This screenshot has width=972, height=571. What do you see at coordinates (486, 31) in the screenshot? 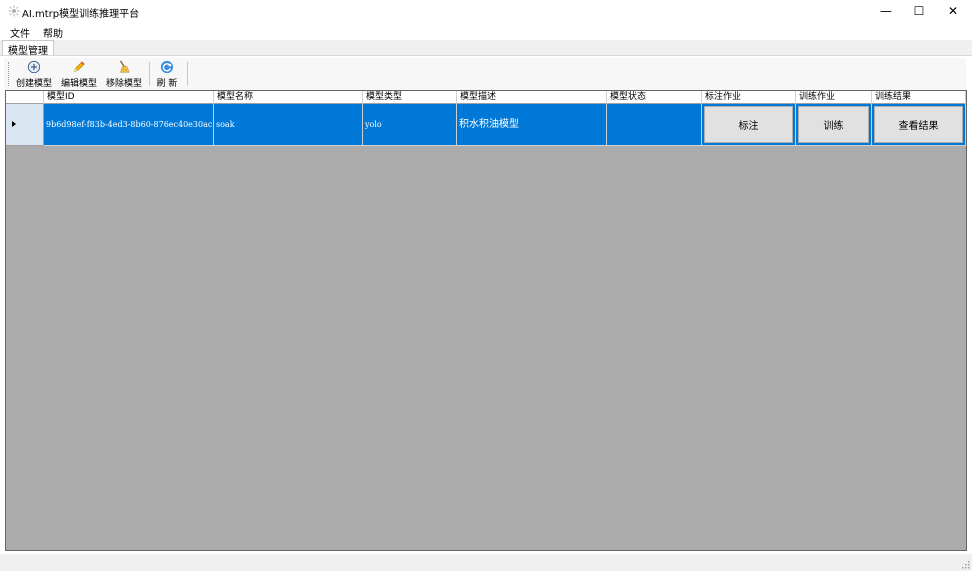
I see `menu-bar: 文件 帮助` at bounding box center [486, 31].